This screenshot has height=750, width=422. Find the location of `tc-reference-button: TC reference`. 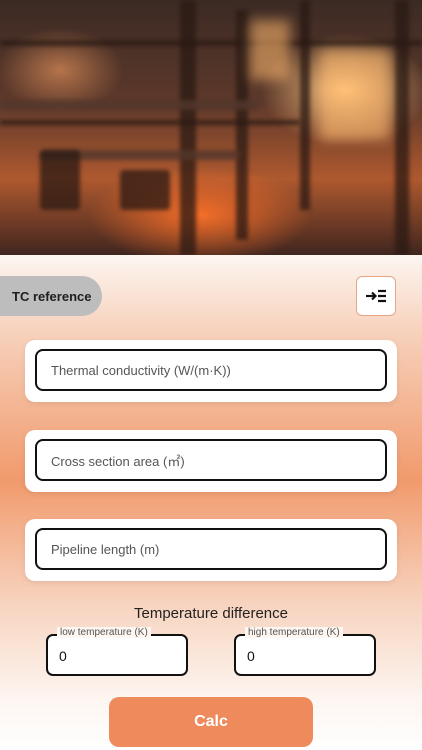

tc-reference-button: TC reference is located at coordinates (51, 296).